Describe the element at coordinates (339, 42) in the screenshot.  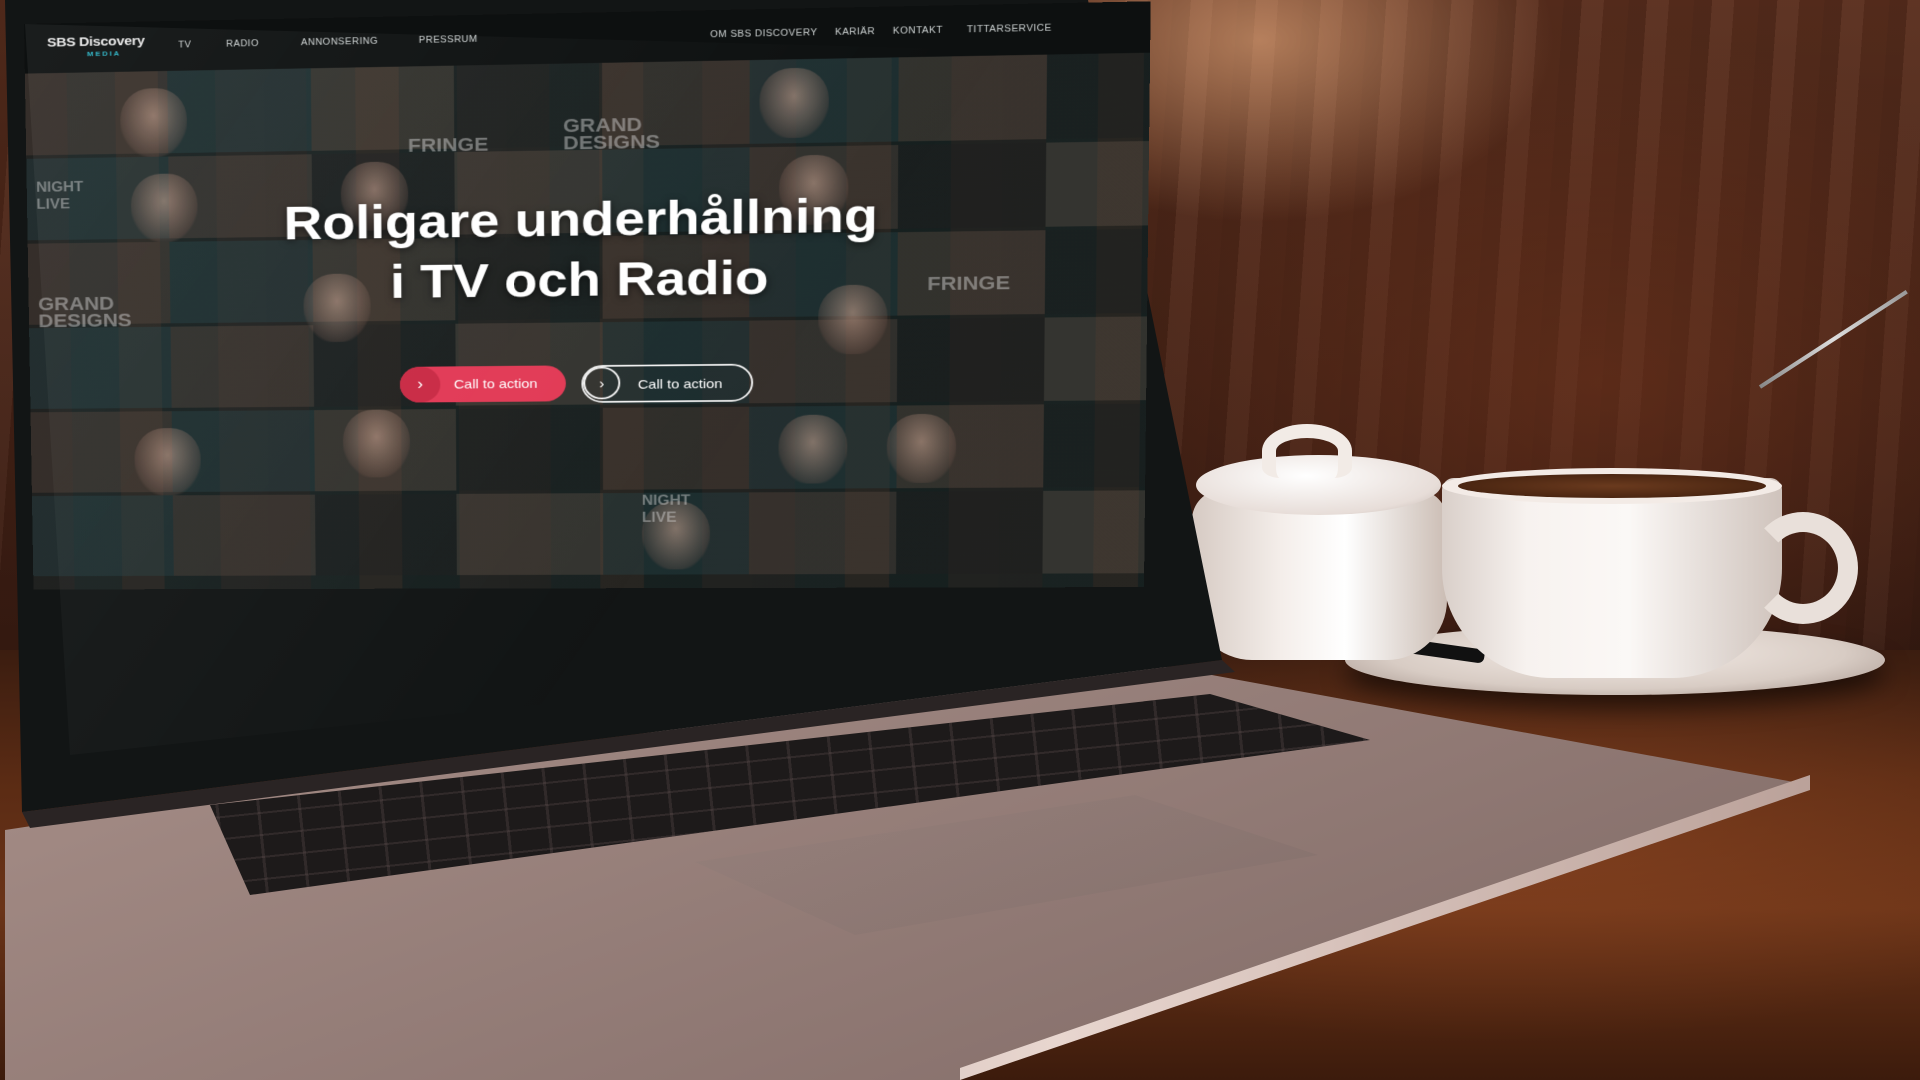
I see `nav-link-annonsering: ANNONSERING` at that location.